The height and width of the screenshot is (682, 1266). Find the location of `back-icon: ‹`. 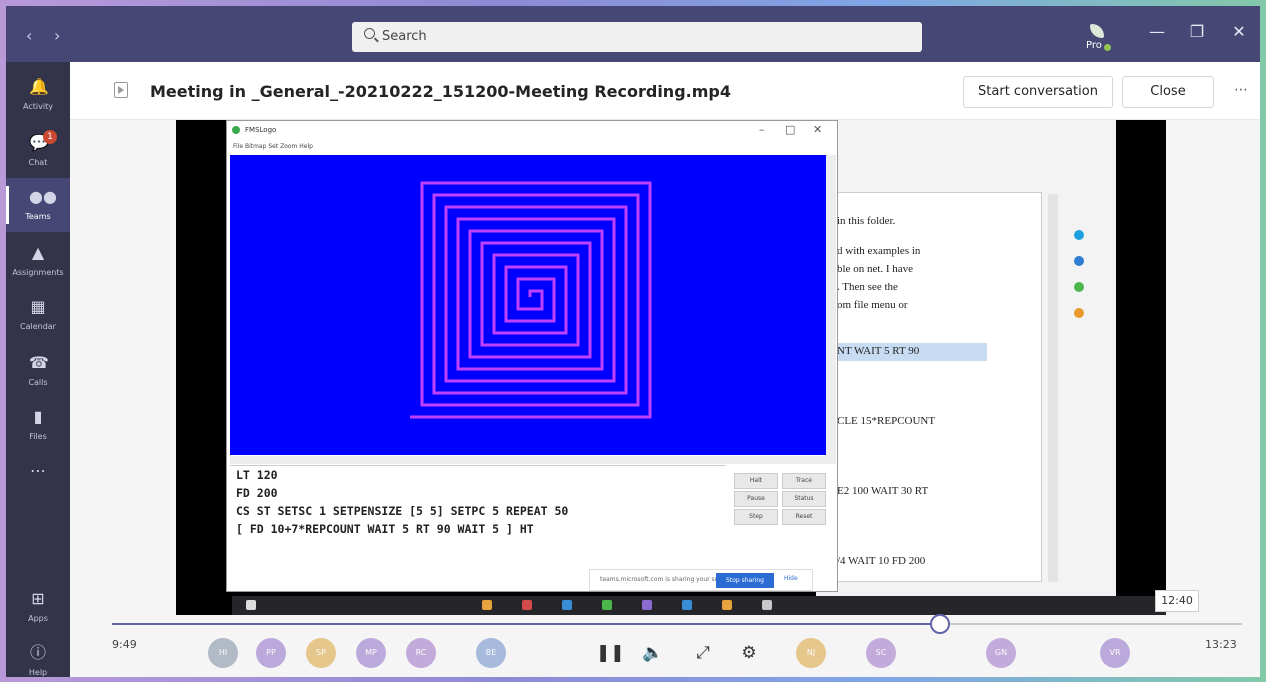

back-icon: ‹ is located at coordinates (29, 35).